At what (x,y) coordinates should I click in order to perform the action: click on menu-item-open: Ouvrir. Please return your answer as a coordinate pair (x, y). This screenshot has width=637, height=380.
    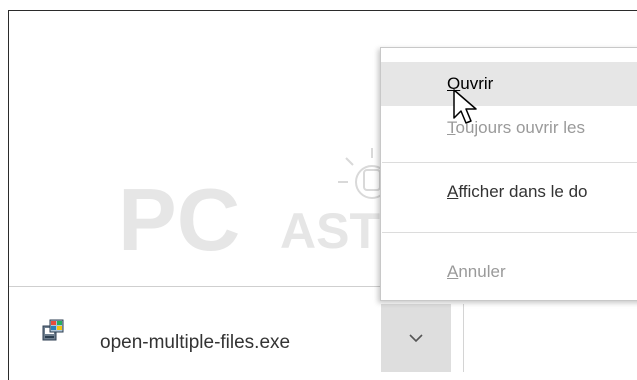
    Looking at the image, I should click on (509, 84).